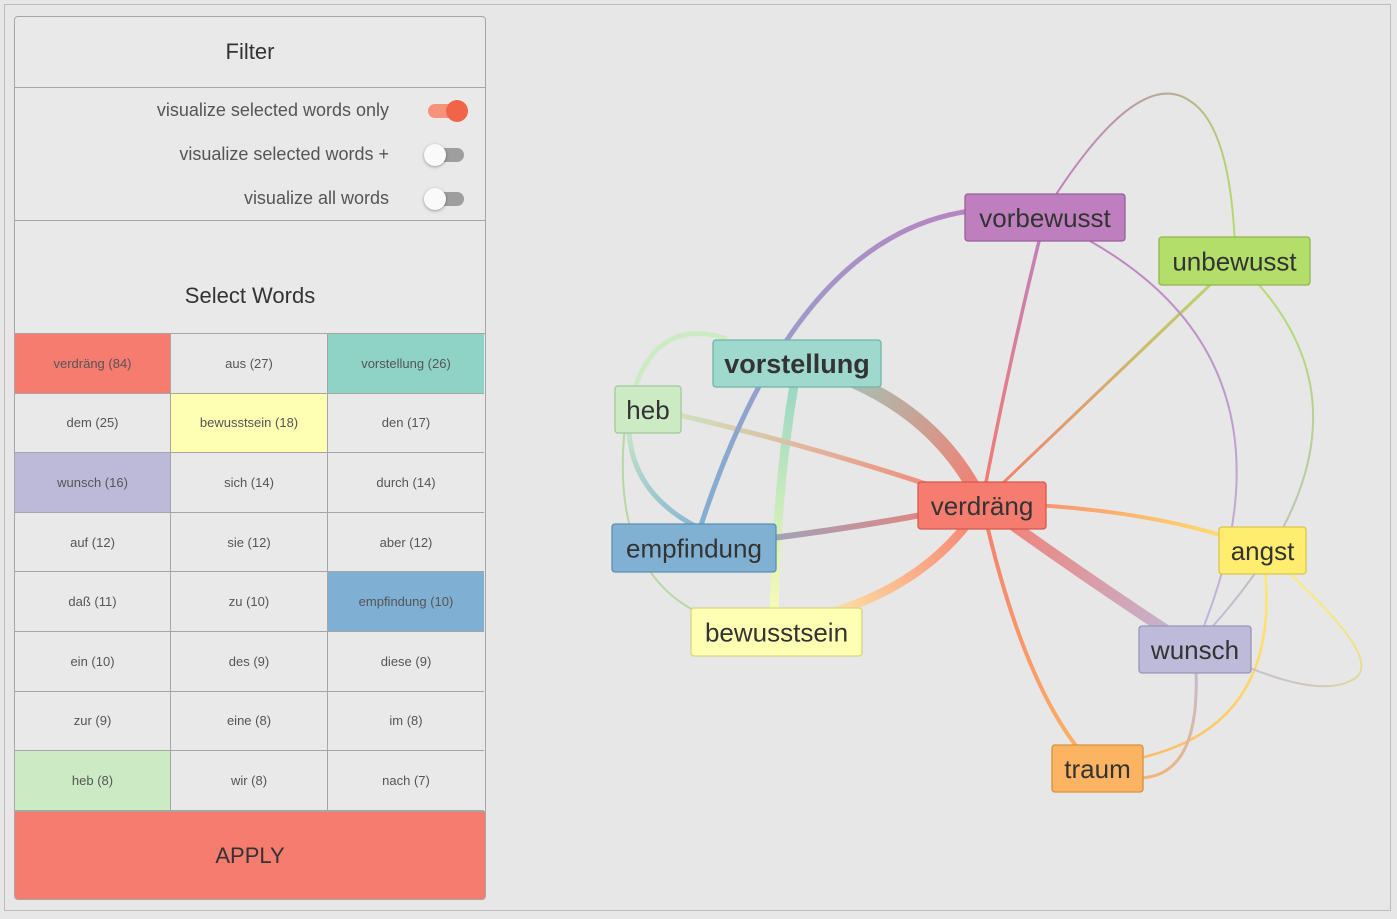 The image size is (1397, 919). Describe the element at coordinates (93, 364) in the screenshot. I see `word-cell: verdräng (84)` at that location.